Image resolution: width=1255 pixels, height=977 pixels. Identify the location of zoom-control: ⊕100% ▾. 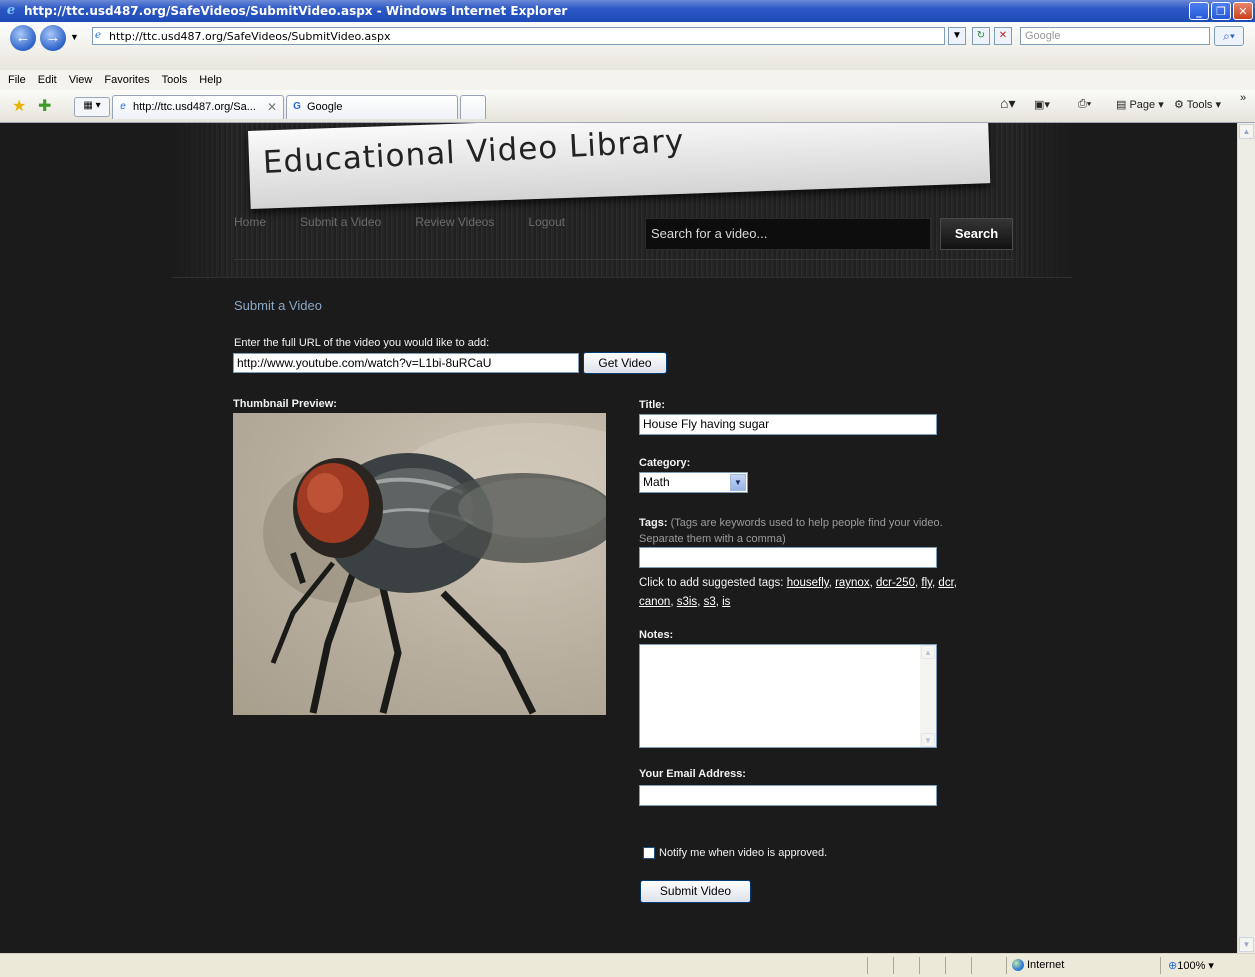
(1191, 965).